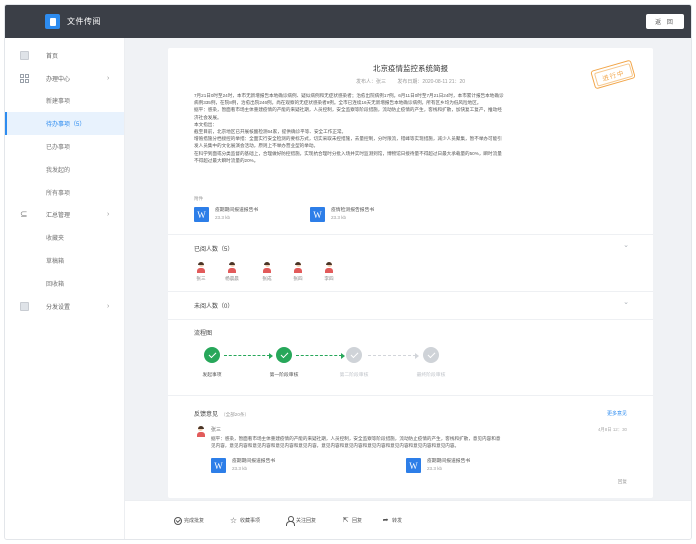 The height and width of the screenshot is (544, 696). I want to click on feedback-count: （全部20条）, so click(235, 414).